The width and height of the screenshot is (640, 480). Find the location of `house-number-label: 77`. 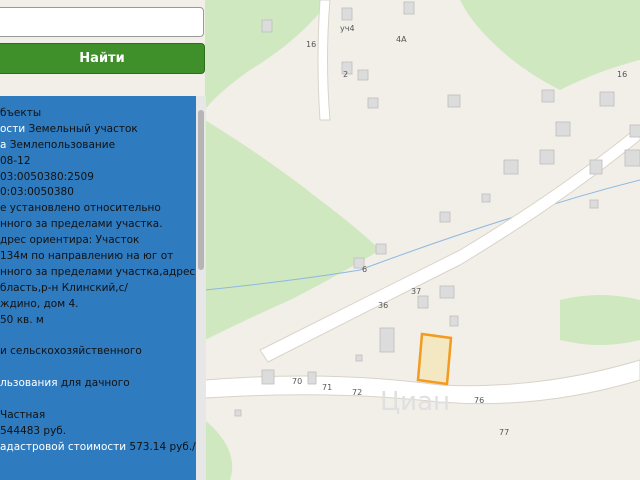

house-number-label: 77 is located at coordinates (504, 432).